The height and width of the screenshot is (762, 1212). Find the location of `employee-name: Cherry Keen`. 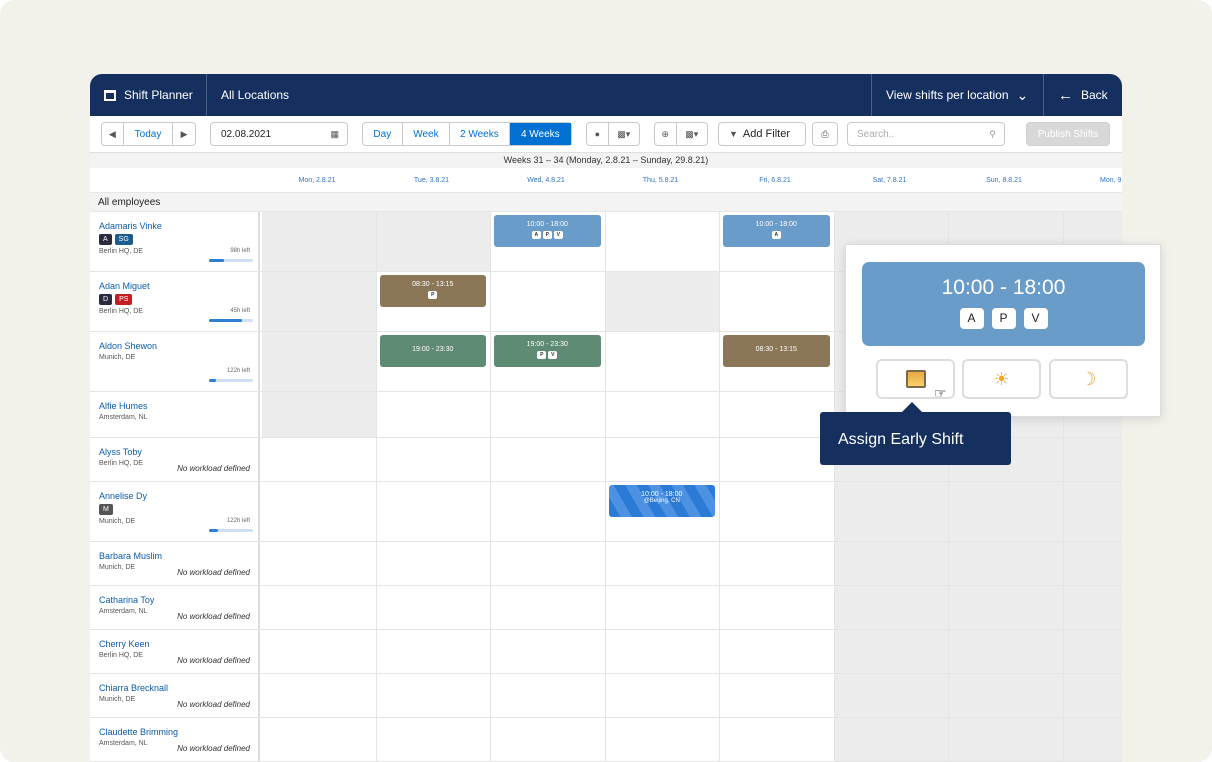

employee-name: Cherry Keen is located at coordinates (178, 644).